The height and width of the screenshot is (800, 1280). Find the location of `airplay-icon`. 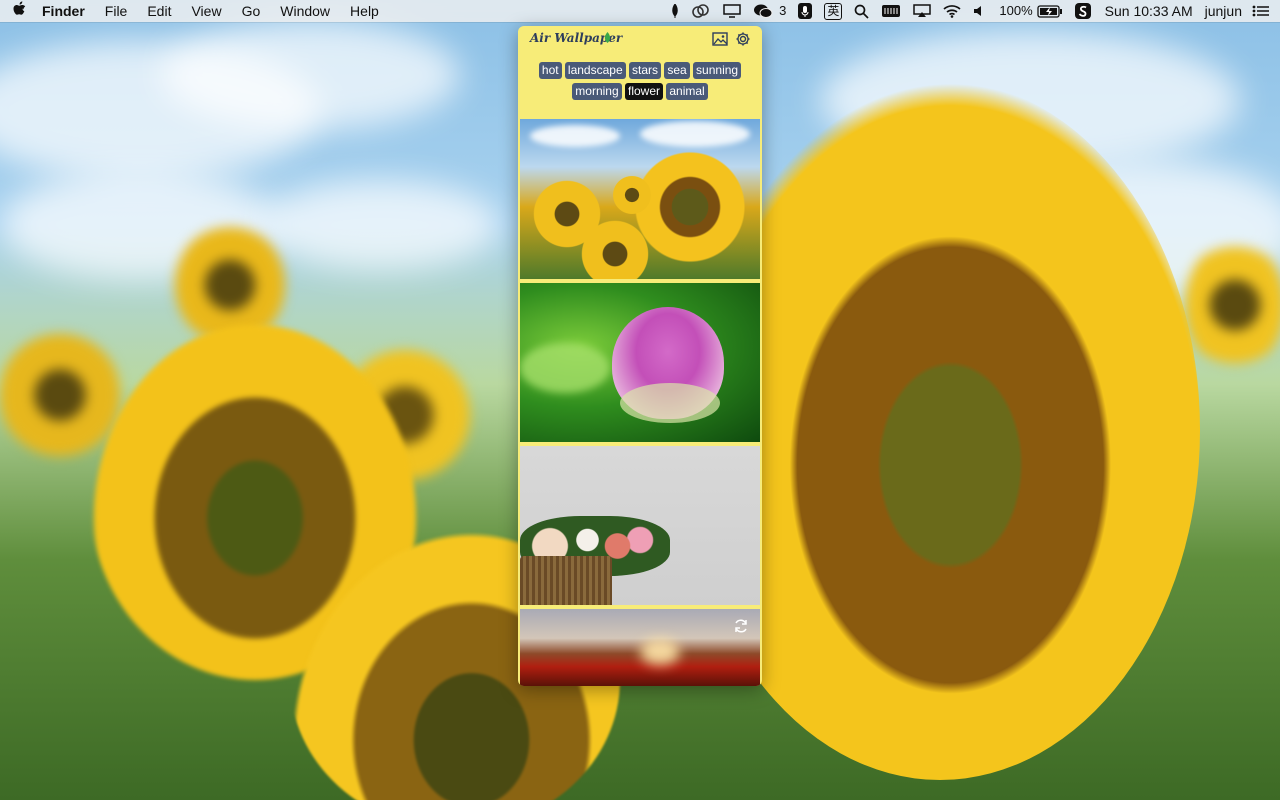

airplay-icon is located at coordinates (922, 11).